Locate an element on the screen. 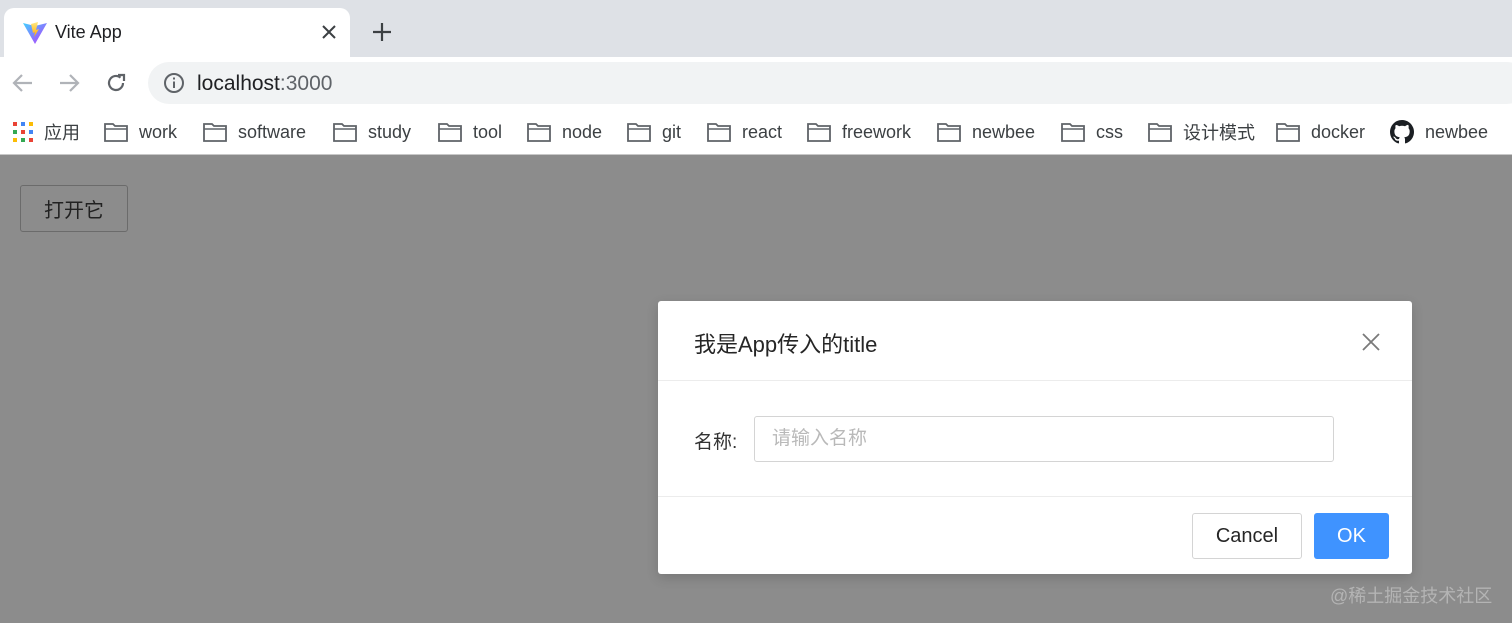 Image resolution: width=1512 pixels, height=623 pixels. bookmark-label: 应用 is located at coordinates (62, 133).